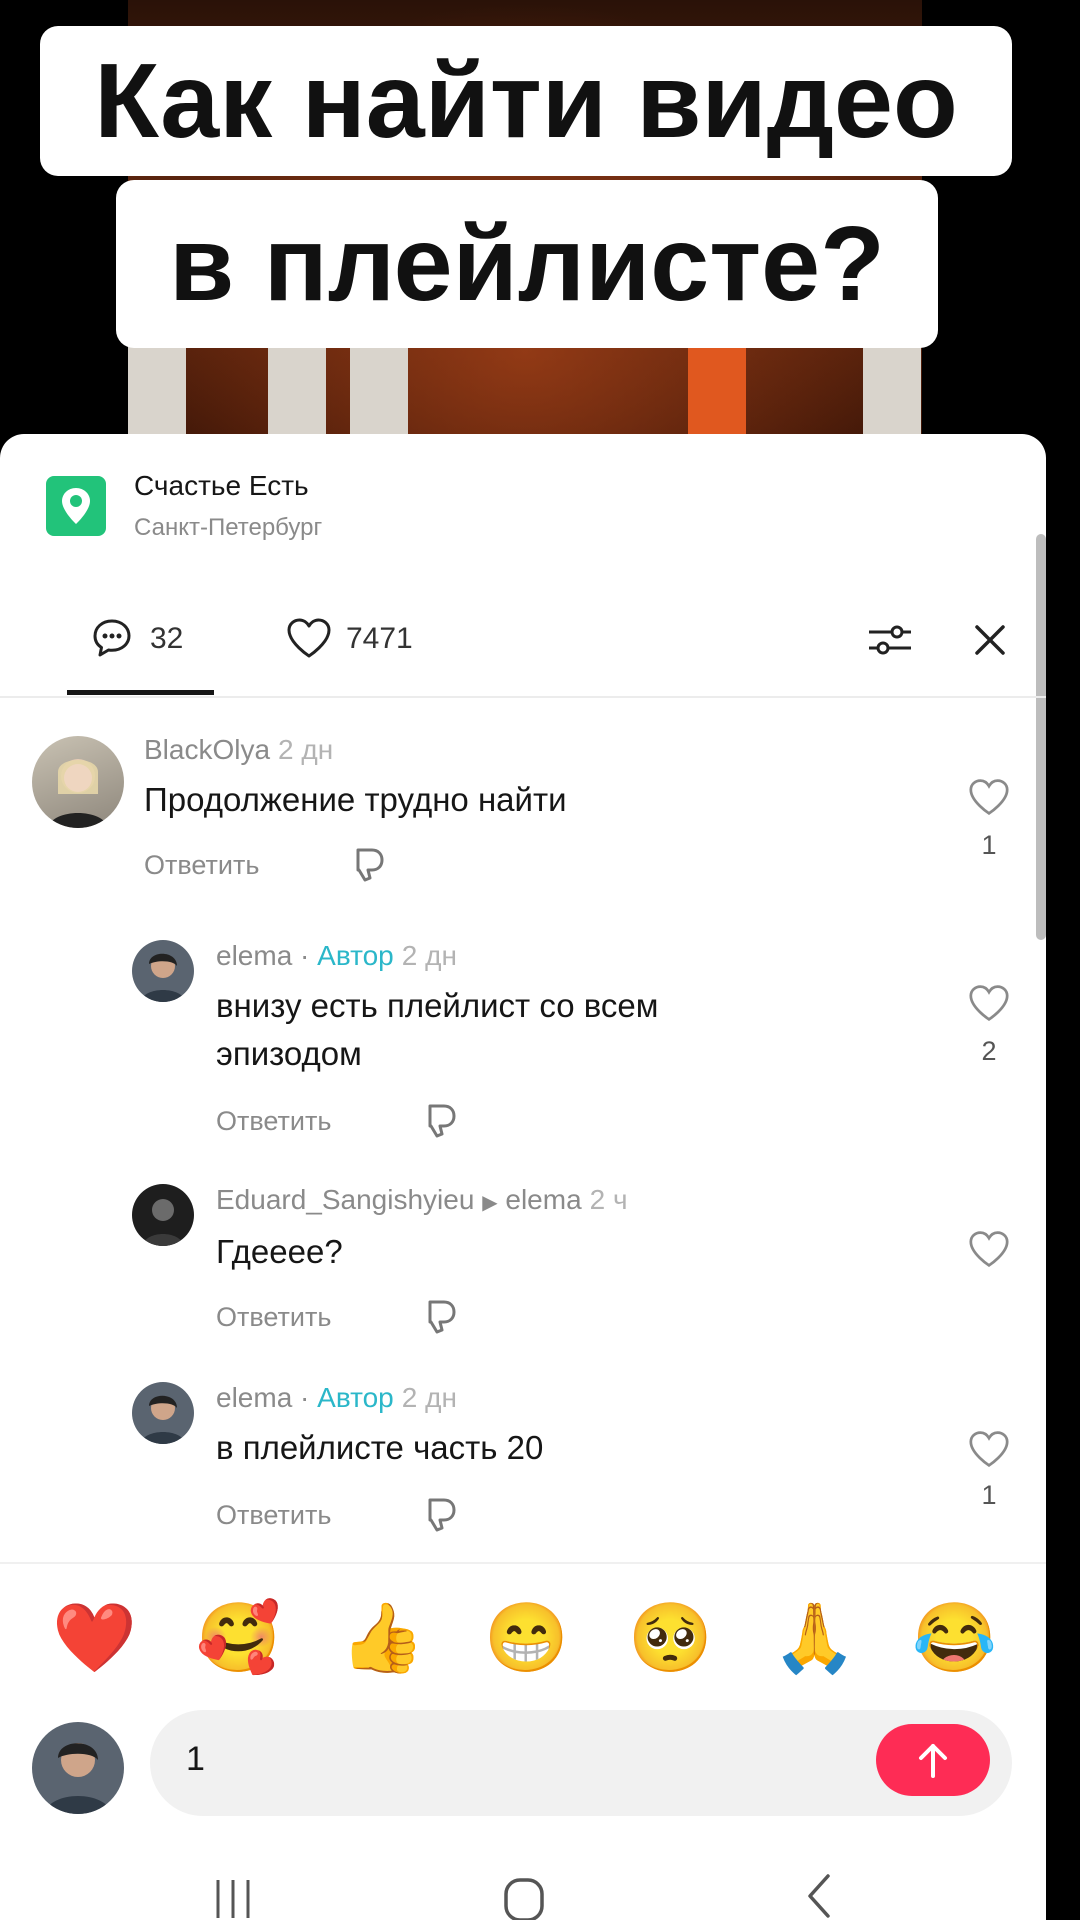 The width and height of the screenshot is (1080, 1920). I want to click on heart-outline-icon, so click(309, 638).